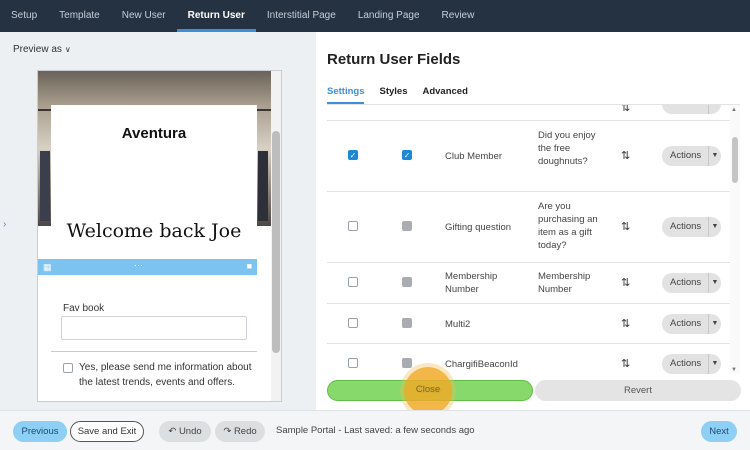  Describe the element at coordinates (735, 239) in the screenshot. I see `table-scrollbar: ▲ ▼` at that location.